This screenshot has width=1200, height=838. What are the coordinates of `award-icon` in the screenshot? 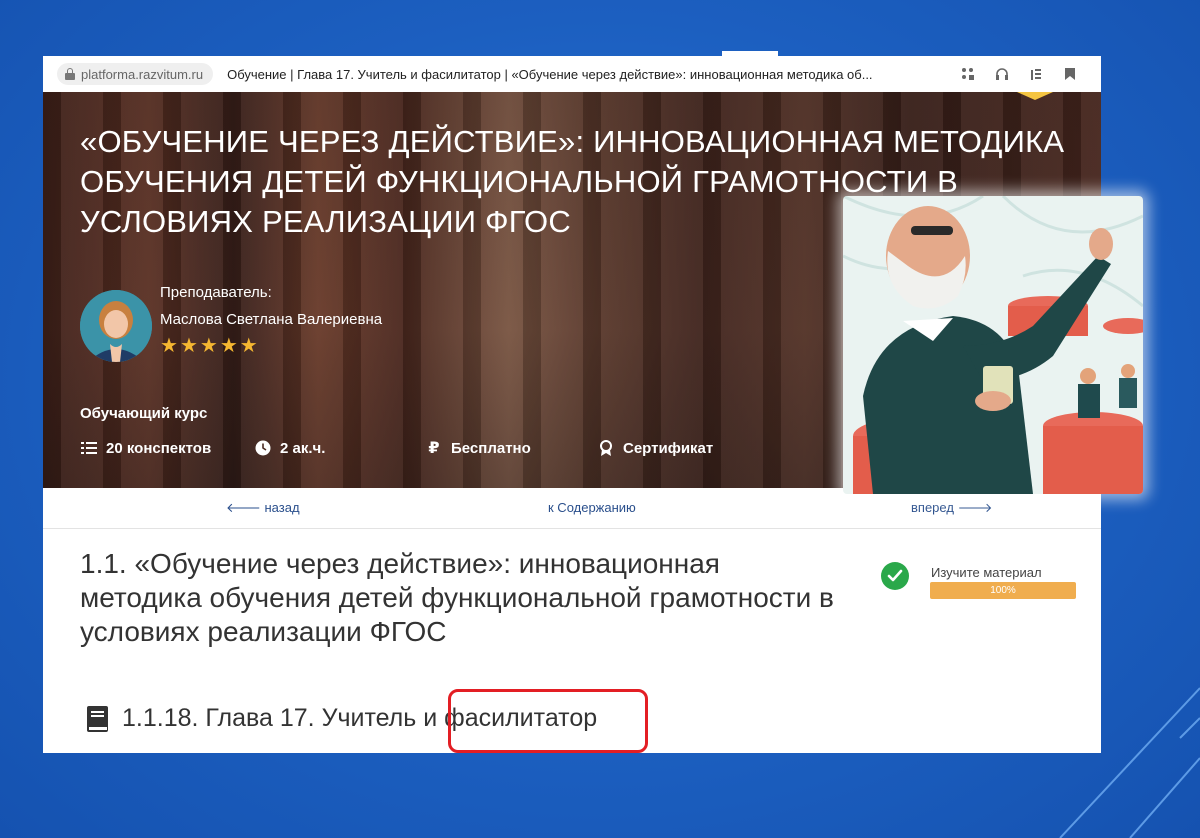 It's located at (606, 448).